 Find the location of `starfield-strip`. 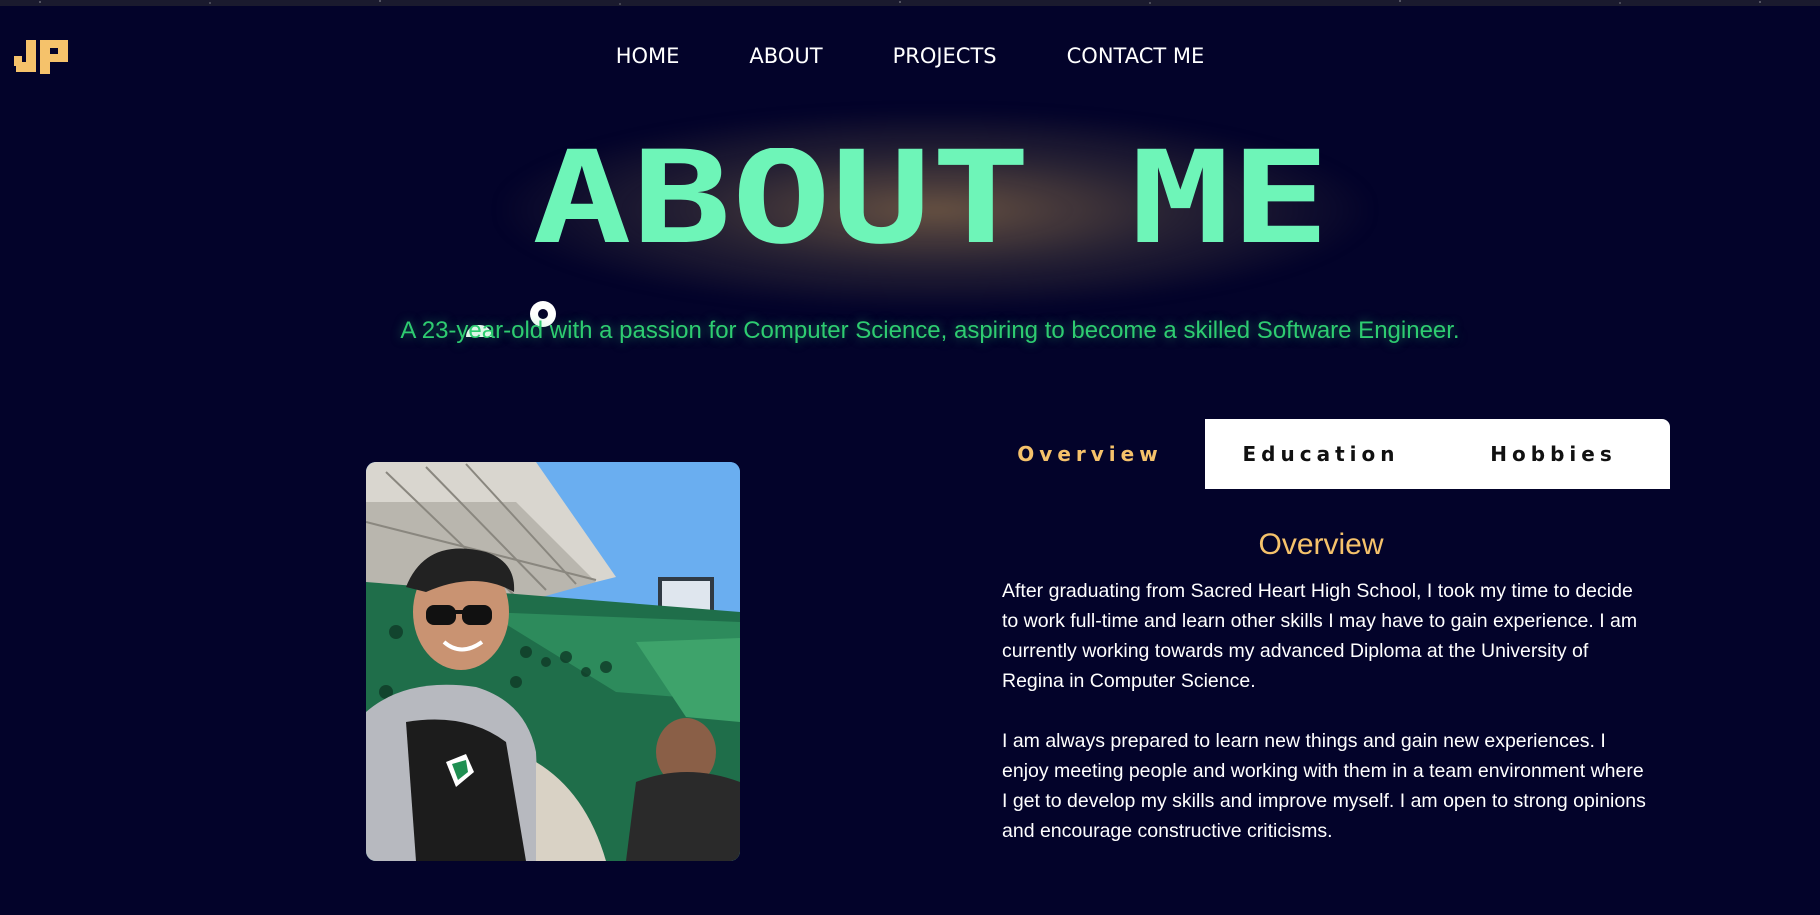

starfield-strip is located at coordinates (910, 3).